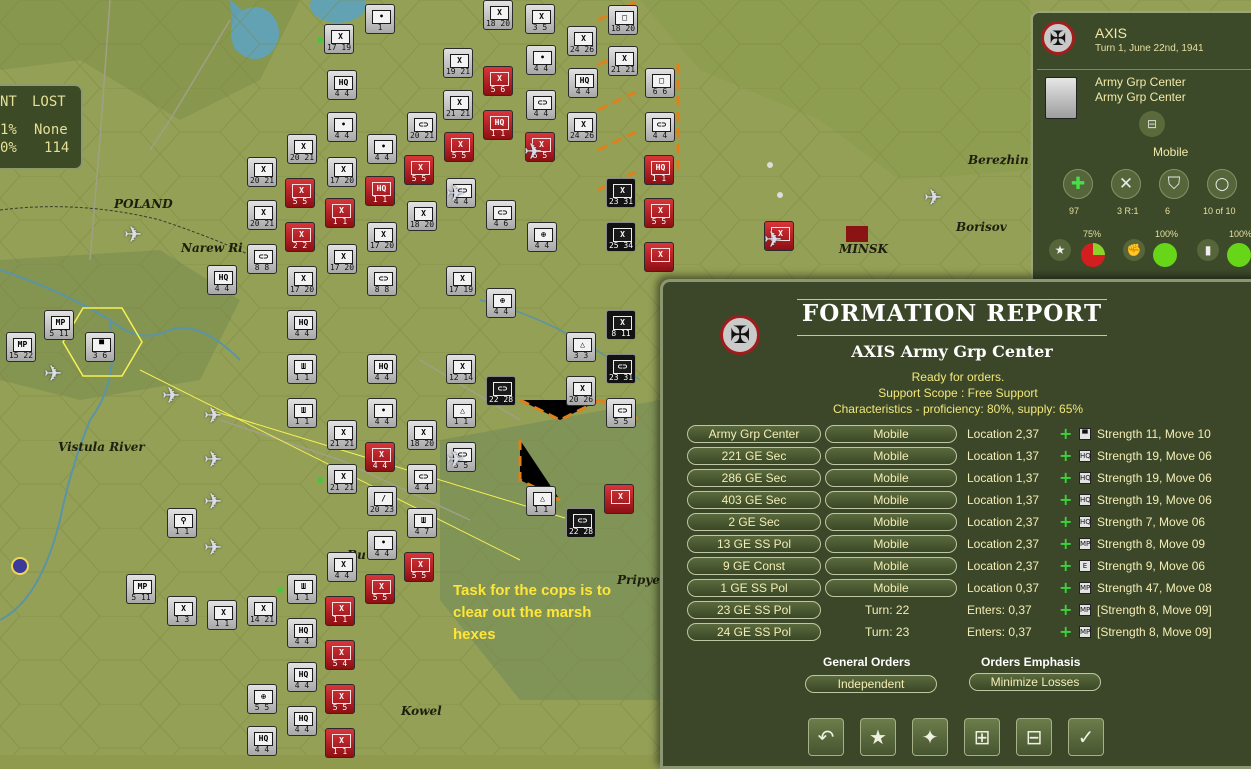 The height and width of the screenshot is (769, 1251). What do you see at coordinates (382, 501) in the screenshot?
I see `unit-counter: /20 23` at bounding box center [382, 501].